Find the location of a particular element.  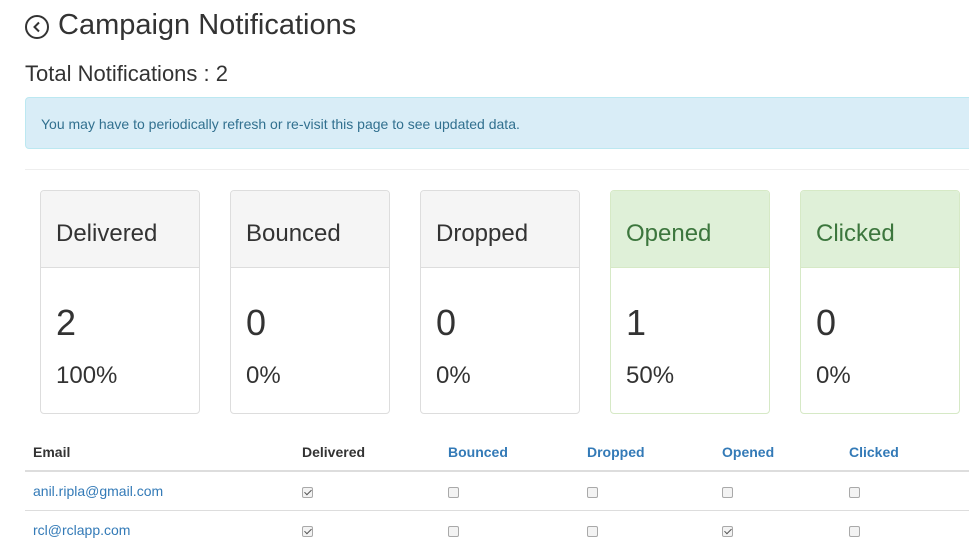

table-row: rcl@rclapp.com is located at coordinates (497, 529).